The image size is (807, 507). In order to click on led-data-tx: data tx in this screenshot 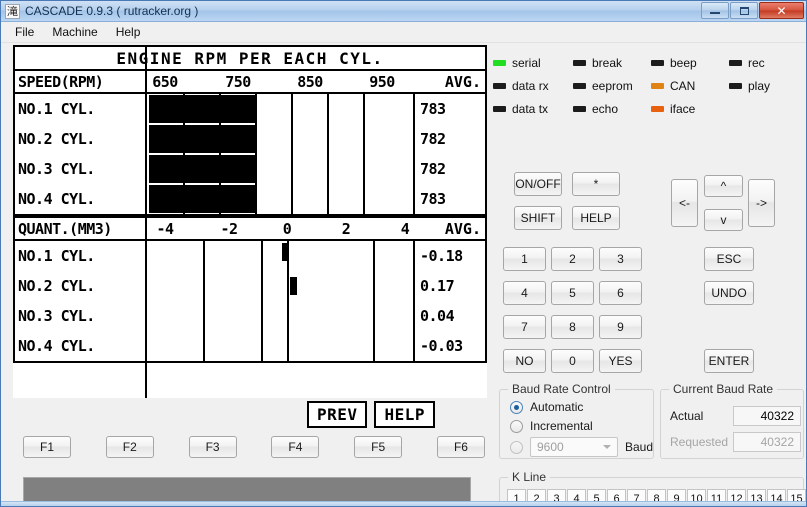, I will do `click(533, 109)`.